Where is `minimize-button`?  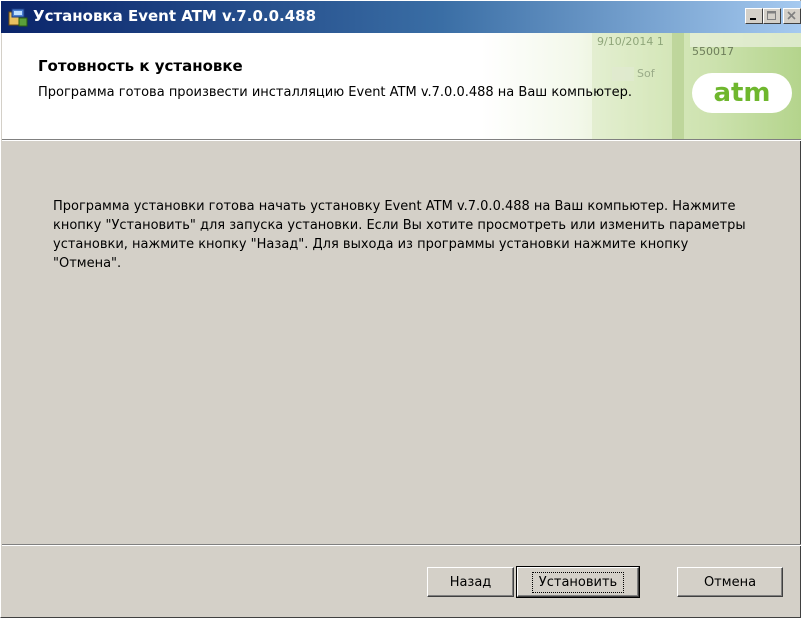
minimize-button is located at coordinates (754, 16).